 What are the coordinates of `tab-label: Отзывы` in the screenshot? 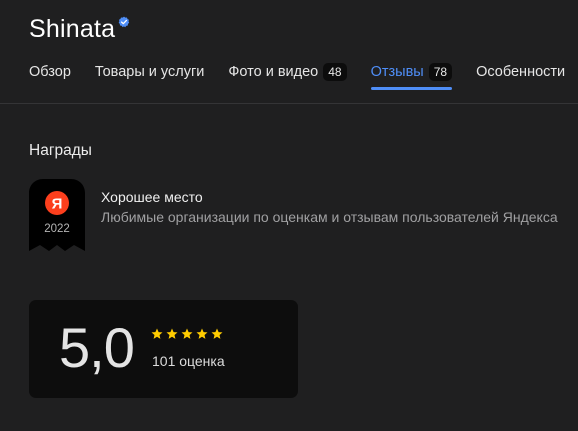 It's located at (397, 72).